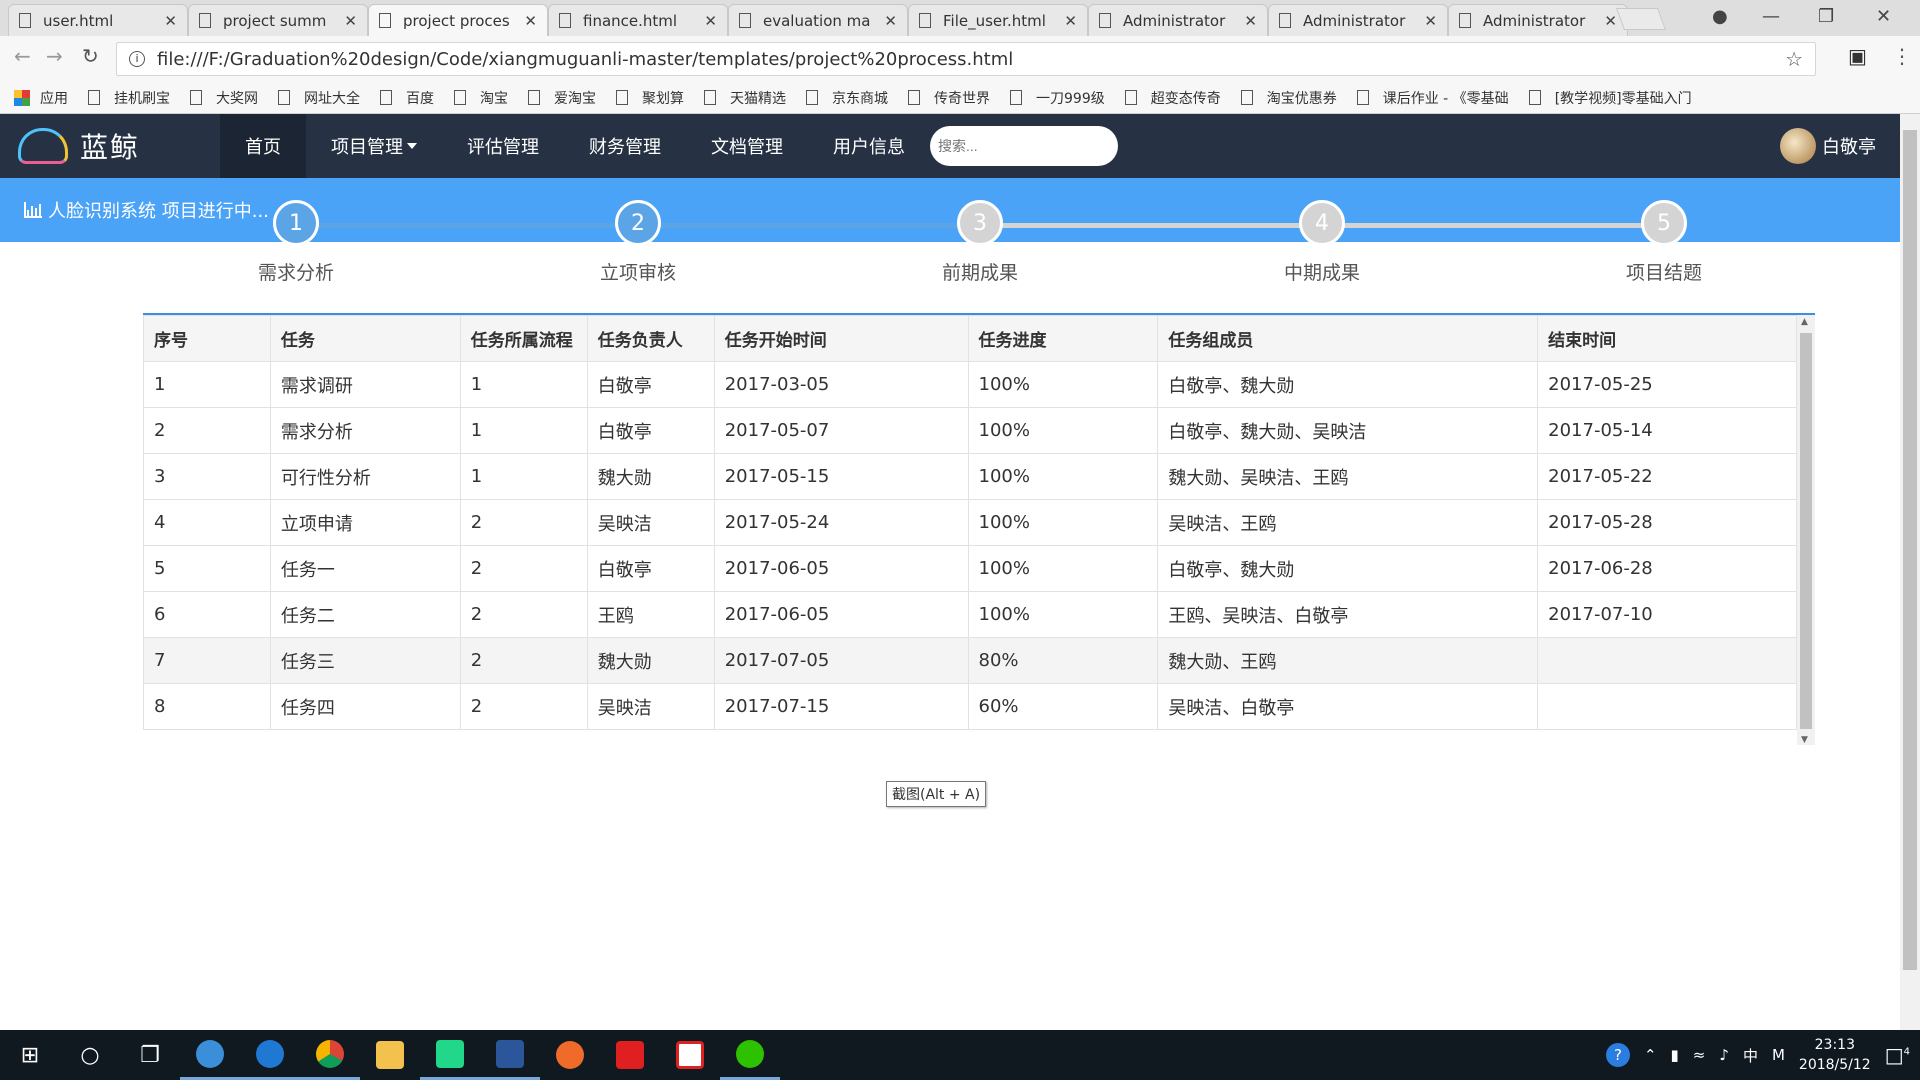 This screenshot has height=1080, width=1920. I want to click on browser-tab: project summ ✕, so click(278, 20).